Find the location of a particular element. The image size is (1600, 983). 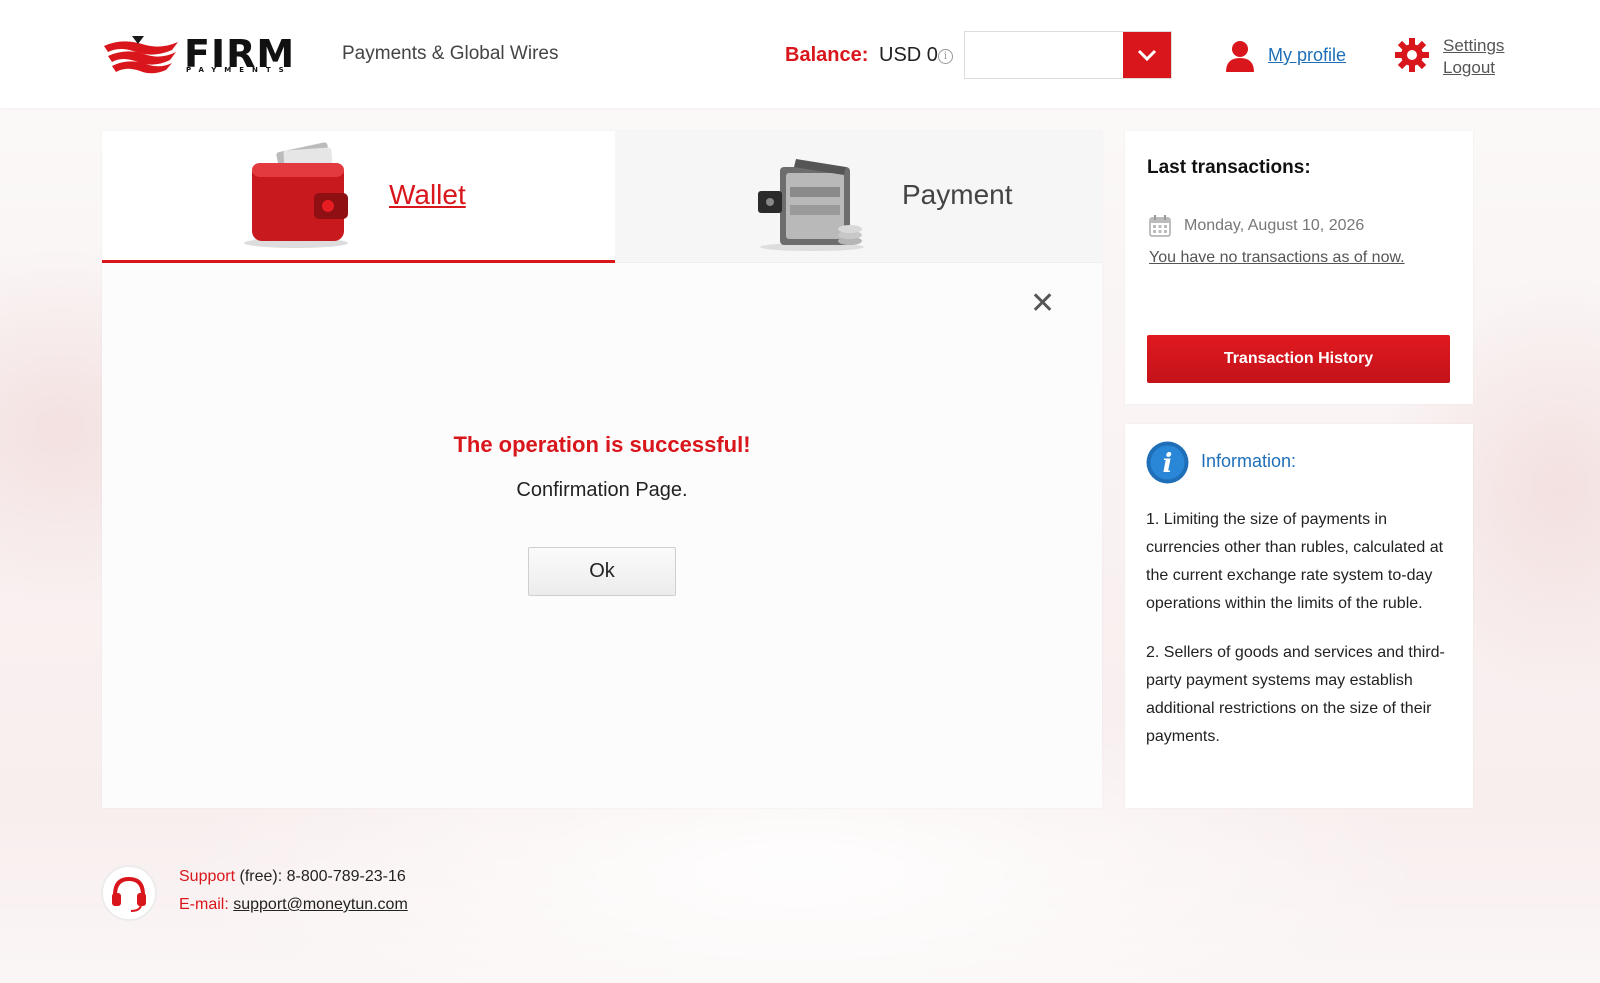

info-icon: i is located at coordinates (1167, 462).